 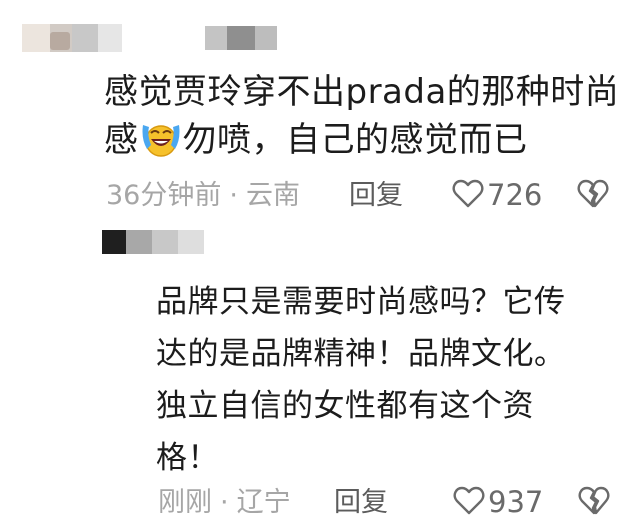 I want to click on comment-like-count: 726, so click(x=515, y=195).